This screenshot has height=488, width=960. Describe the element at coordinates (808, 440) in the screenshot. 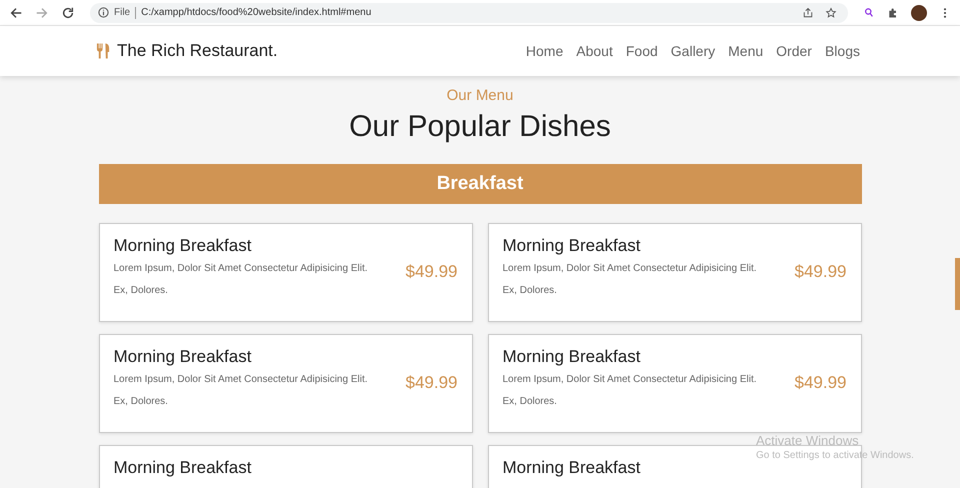

I see `activation-title: Activate Windows` at that location.